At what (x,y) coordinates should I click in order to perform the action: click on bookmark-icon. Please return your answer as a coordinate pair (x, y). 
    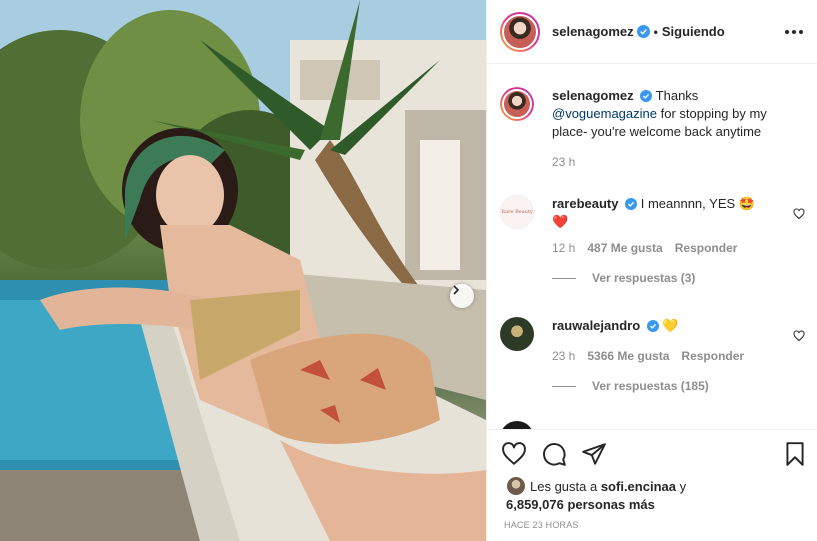
    Looking at the image, I should click on (795, 454).